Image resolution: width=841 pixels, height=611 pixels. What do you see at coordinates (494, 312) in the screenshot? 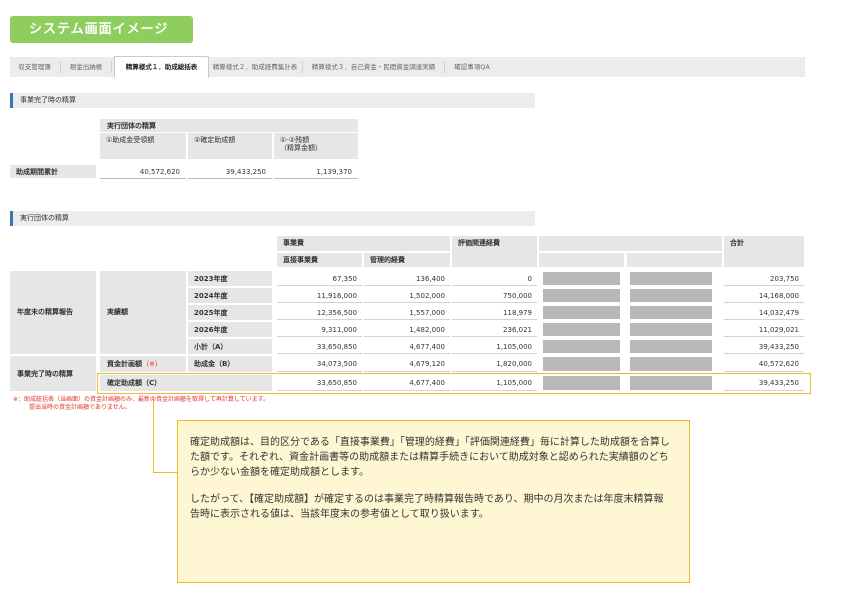
I see `eval-value: 118,979` at bounding box center [494, 312].